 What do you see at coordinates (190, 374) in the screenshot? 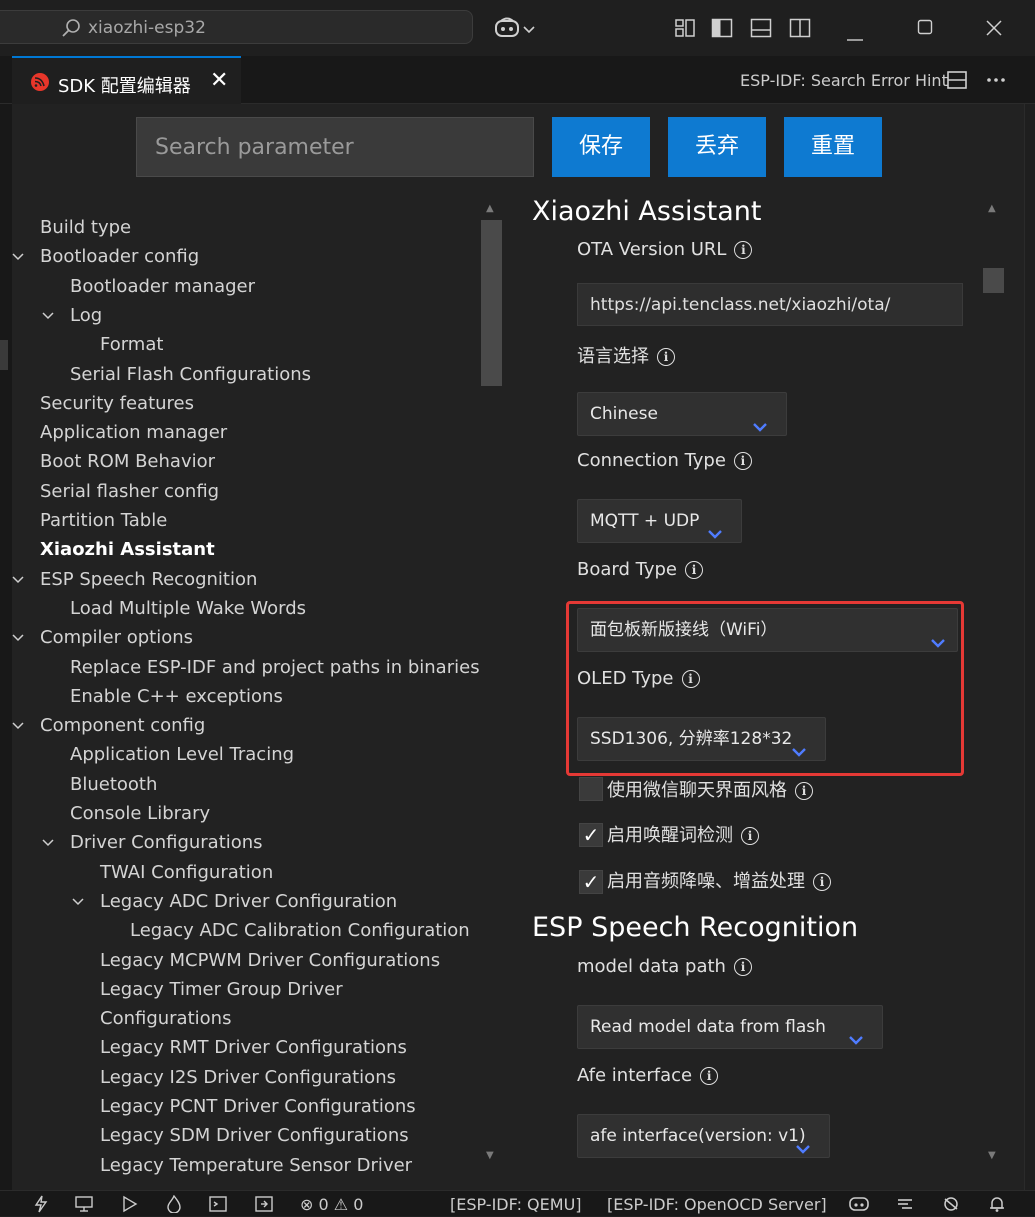
I see `tree-item: Serial Flash Configurations` at bounding box center [190, 374].